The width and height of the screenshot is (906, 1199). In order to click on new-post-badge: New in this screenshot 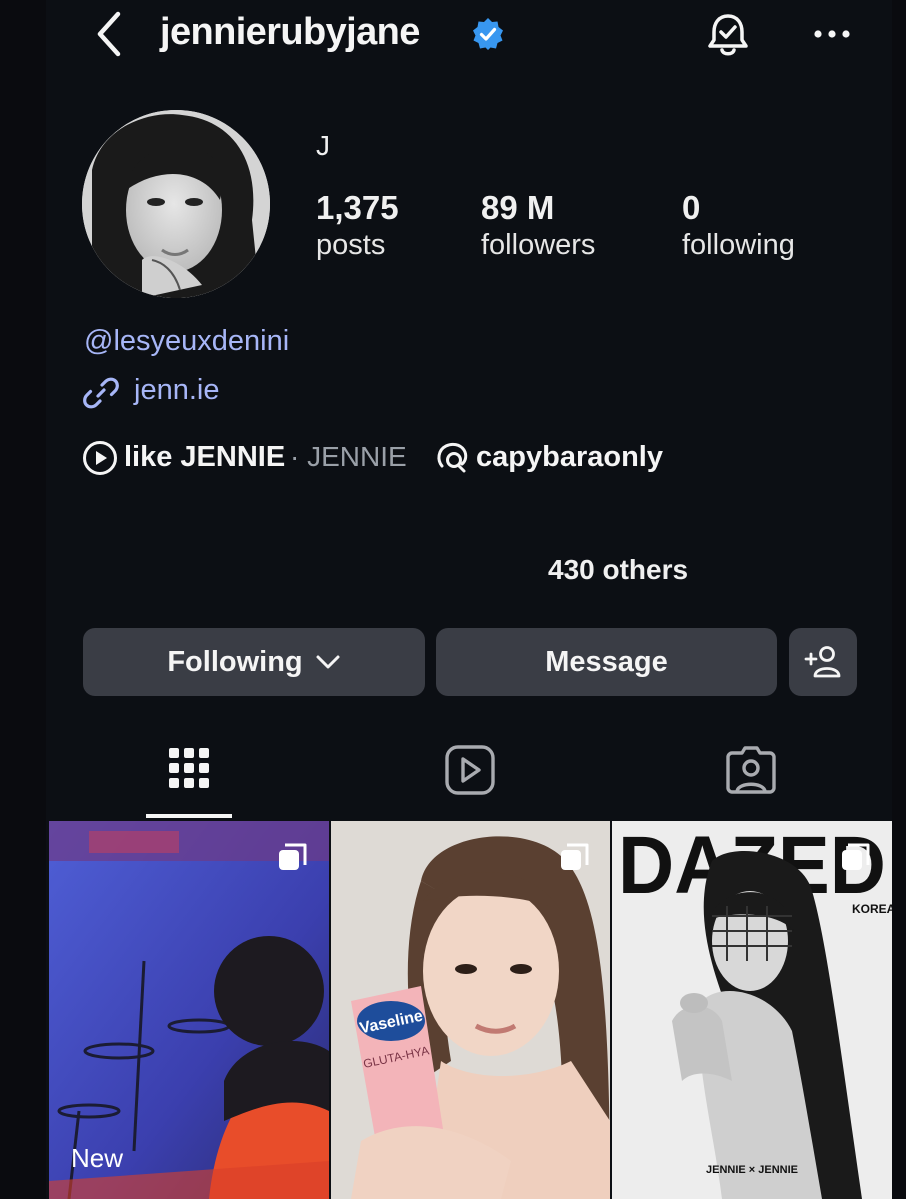, I will do `click(97, 1158)`.